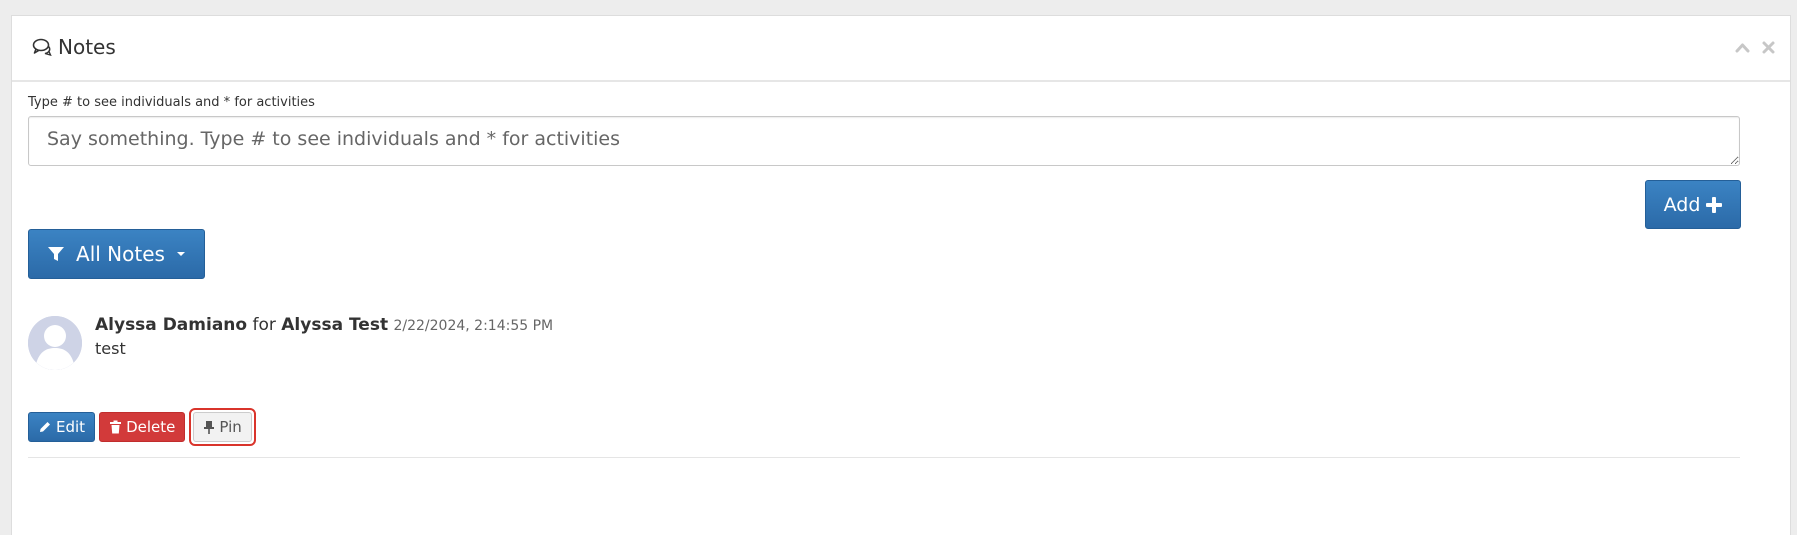  I want to click on panel-tools, so click(1755, 47).